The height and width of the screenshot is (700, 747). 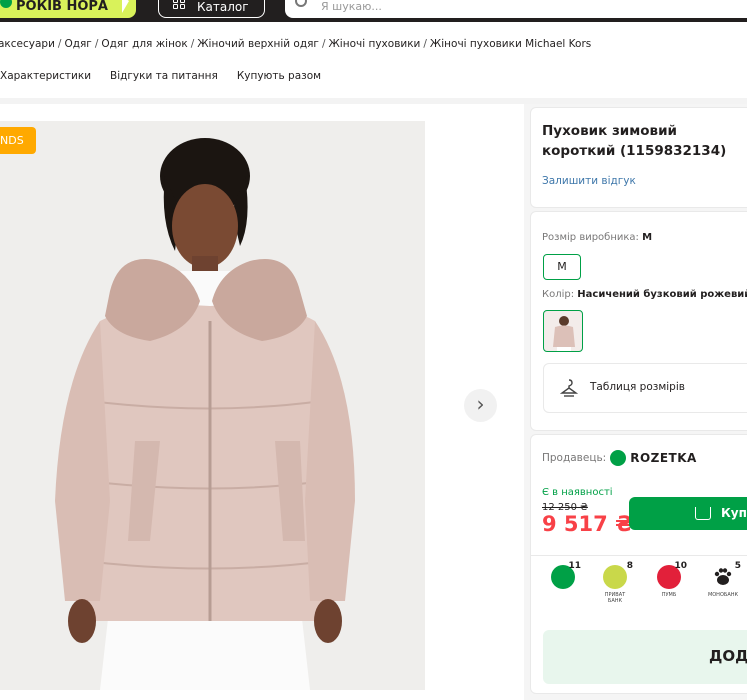 I want to click on add-to-cart-button: ДОД, so click(x=645, y=657).